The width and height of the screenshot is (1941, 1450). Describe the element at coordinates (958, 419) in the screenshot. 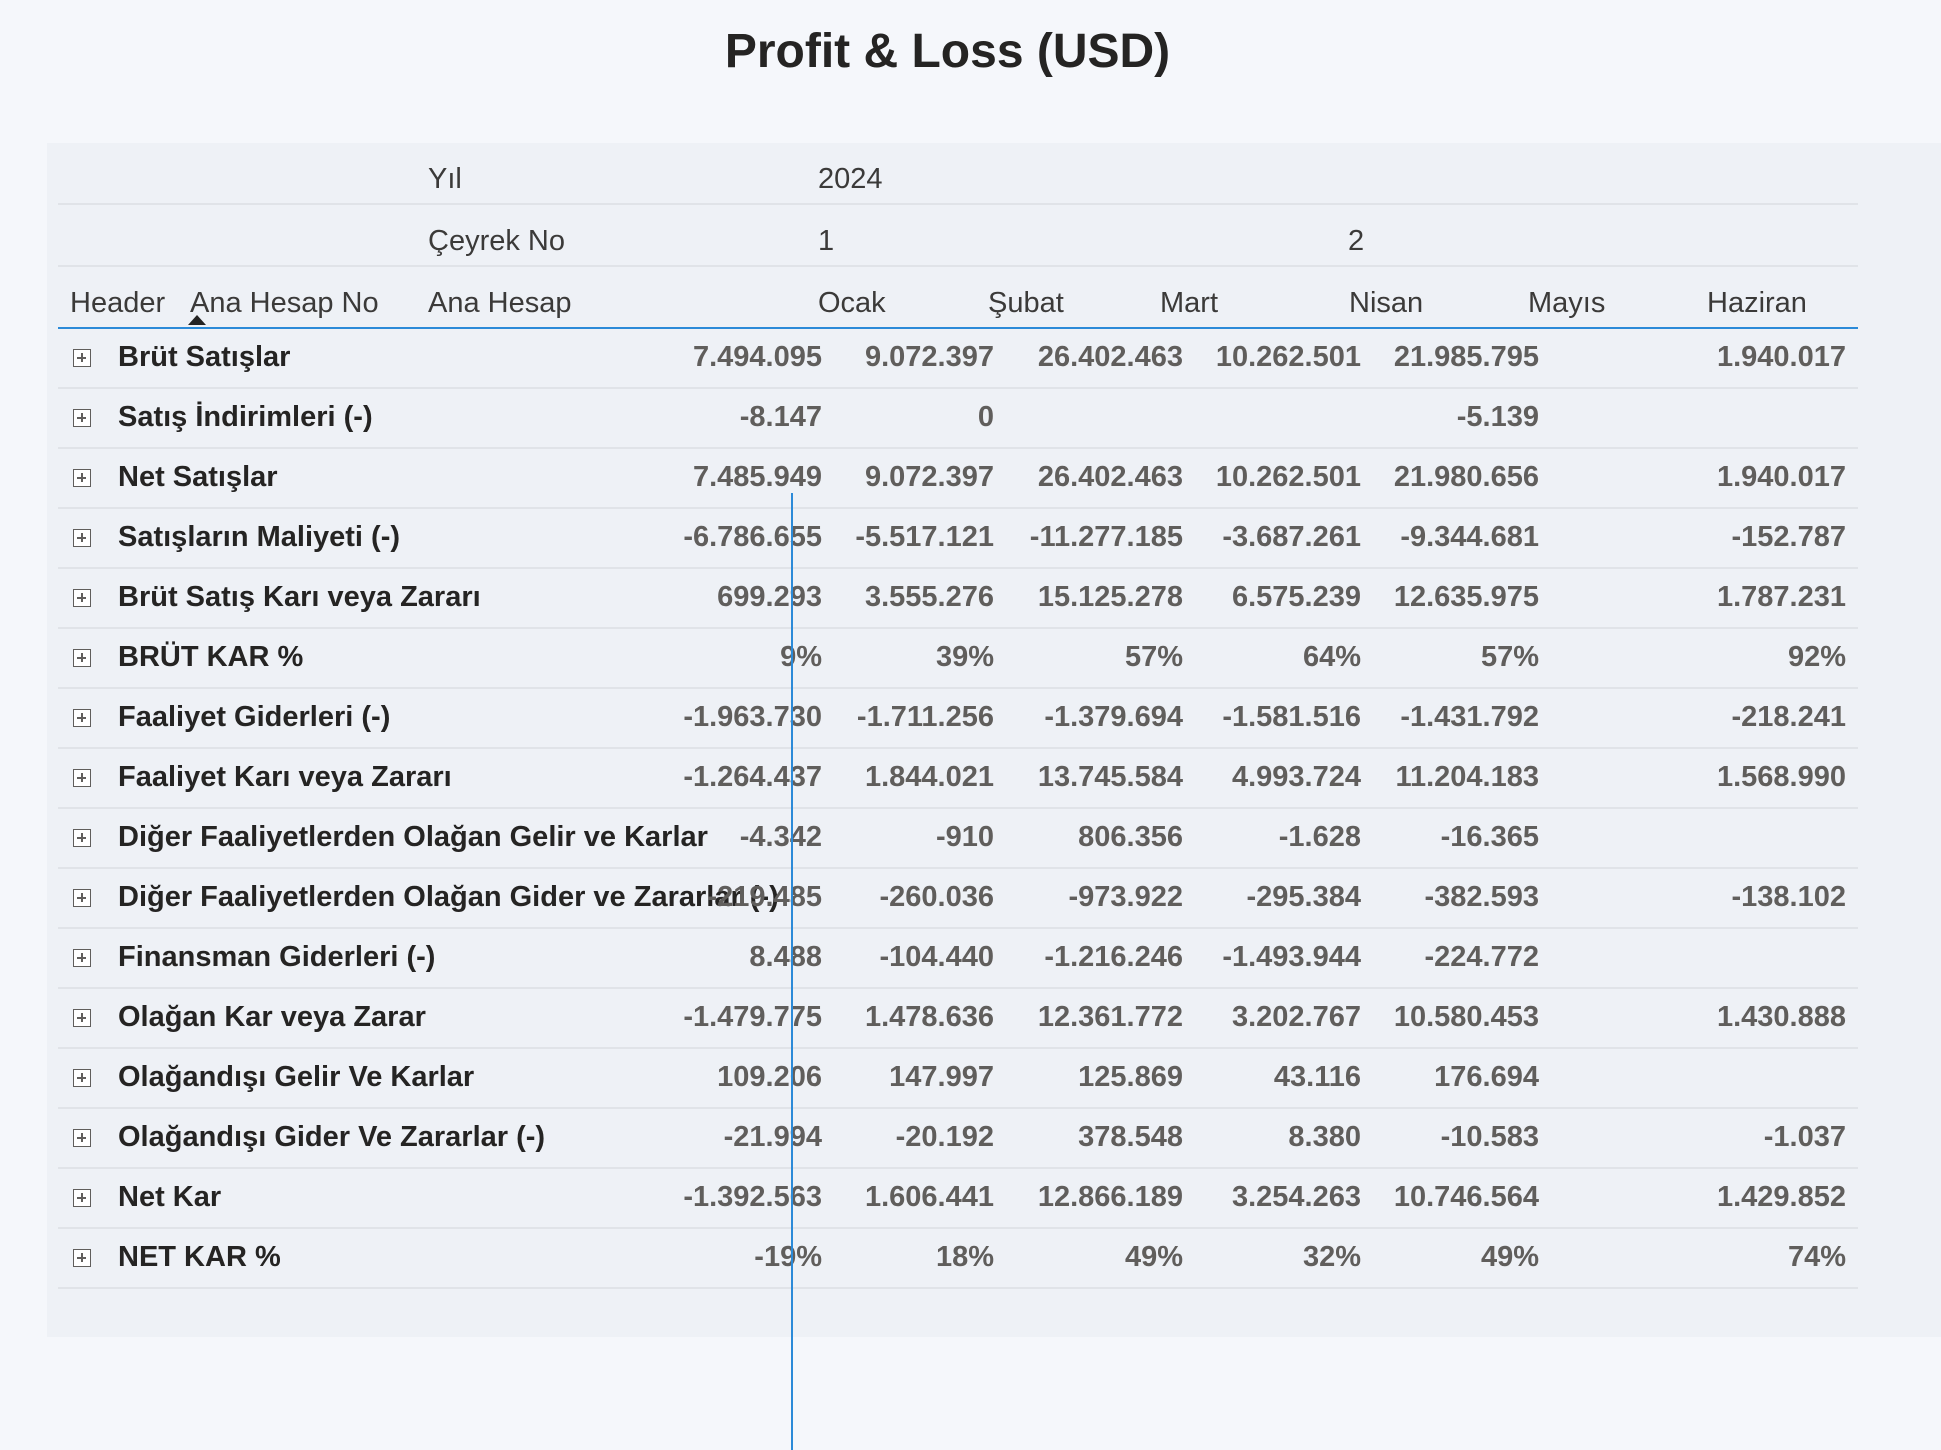

I see `table-row: Satış İndirimleri (-) -8.147 0 -5.139` at that location.